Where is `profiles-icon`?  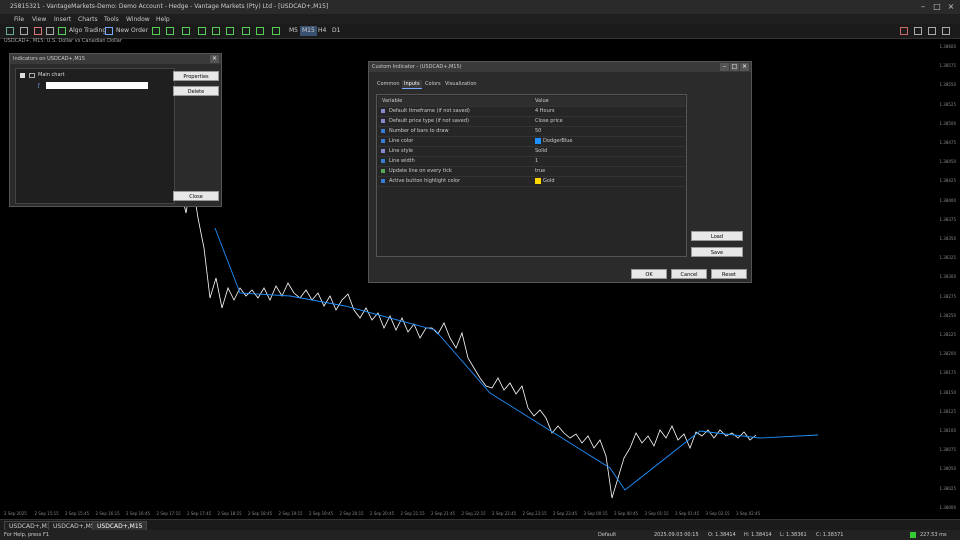
profiles-icon is located at coordinates (24, 31).